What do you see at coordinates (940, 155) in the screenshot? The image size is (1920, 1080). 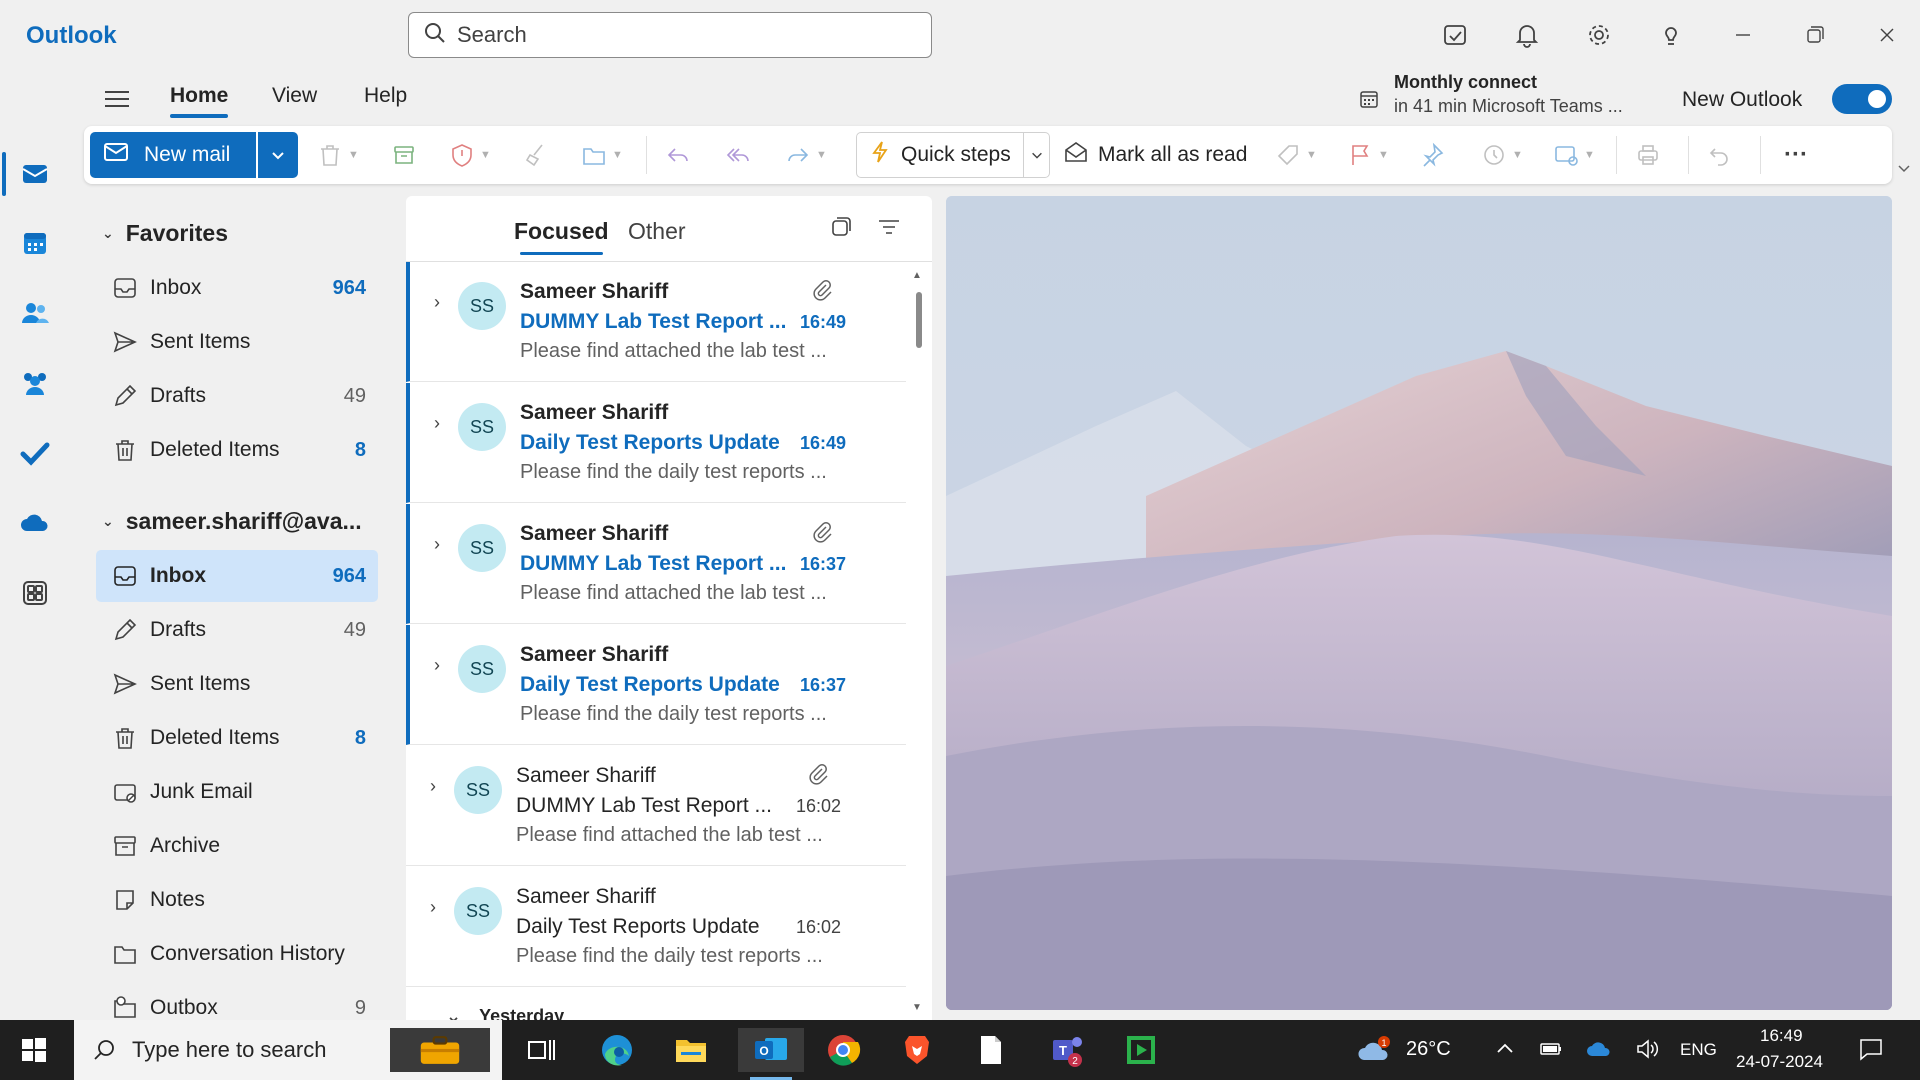 I see `quick-steps-button: Quick steps` at bounding box center [940, 155].